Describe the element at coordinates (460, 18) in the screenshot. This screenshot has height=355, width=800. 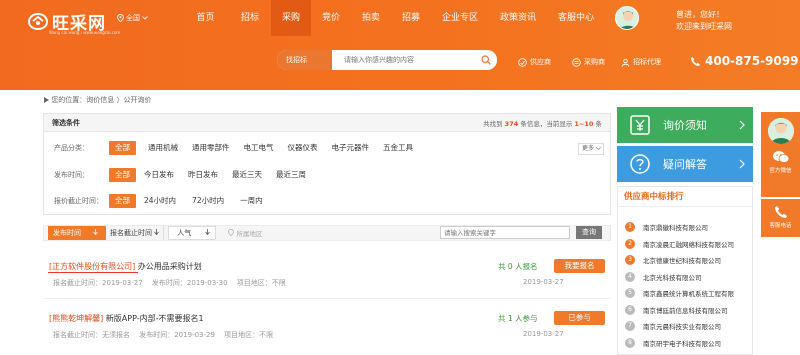
I see `nav-enterprise: 企业专区` at that location.